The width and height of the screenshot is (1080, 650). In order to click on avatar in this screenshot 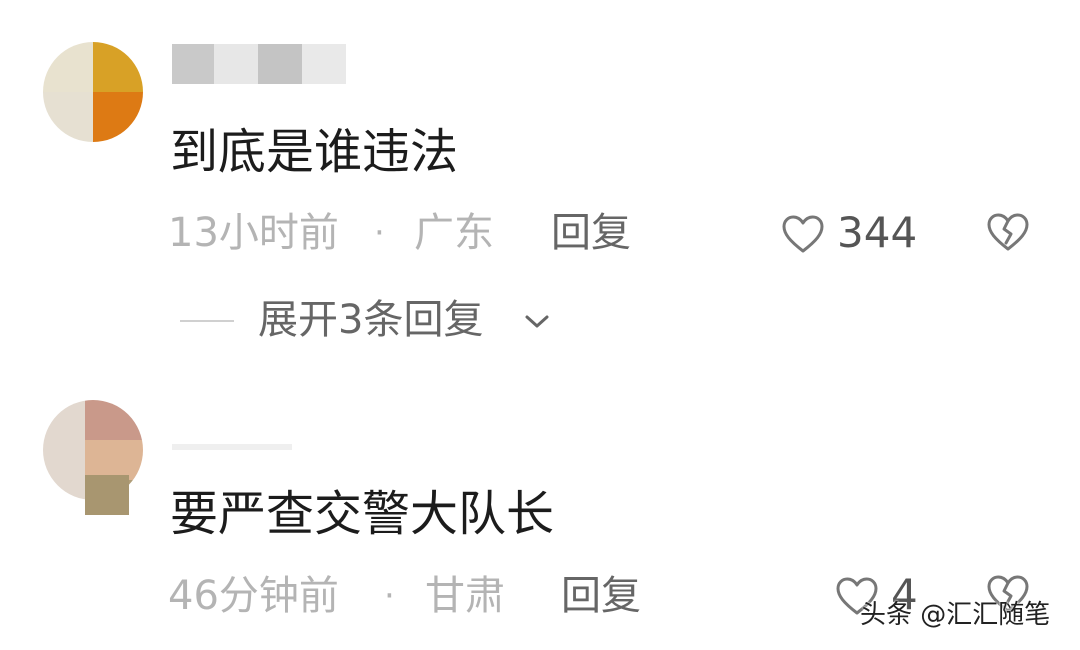, I will do `click(93, 92)`.